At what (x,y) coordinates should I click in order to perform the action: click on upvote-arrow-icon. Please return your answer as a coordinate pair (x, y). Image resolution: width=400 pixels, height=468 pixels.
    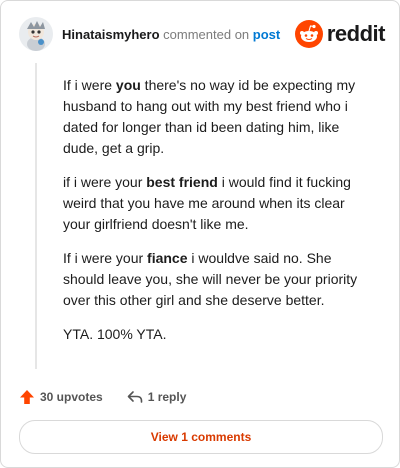
    Looking at the image, I should click on (27, 397).